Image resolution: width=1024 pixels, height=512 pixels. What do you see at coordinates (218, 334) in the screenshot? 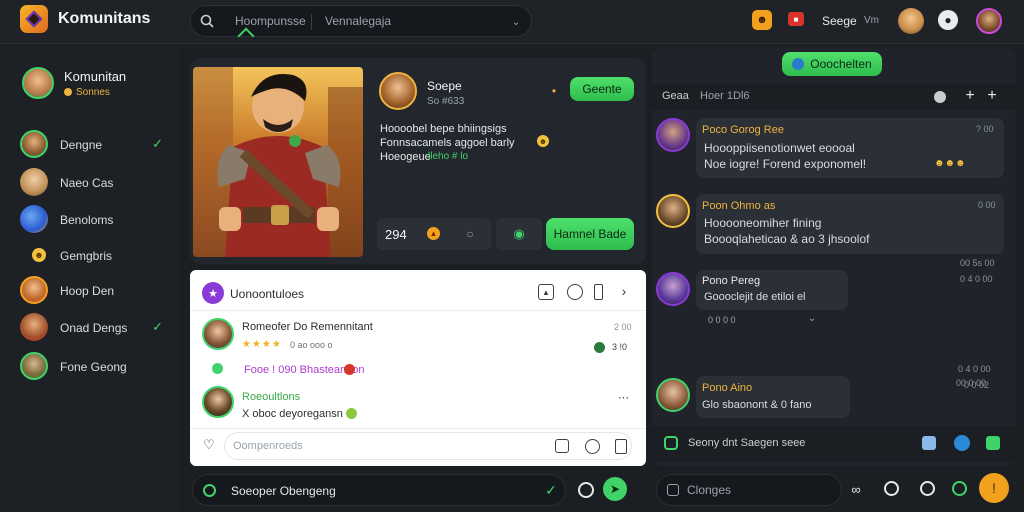
I see `comment-avatar` at bounding box center [218, 334].